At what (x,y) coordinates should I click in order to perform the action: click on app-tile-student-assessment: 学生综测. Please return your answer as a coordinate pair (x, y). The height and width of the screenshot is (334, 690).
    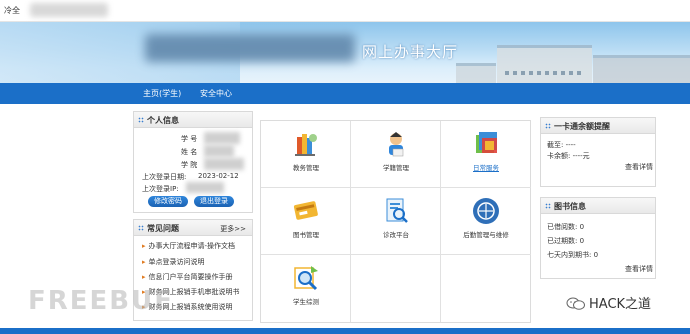
    Looking at the image, I should click on (306, 288).